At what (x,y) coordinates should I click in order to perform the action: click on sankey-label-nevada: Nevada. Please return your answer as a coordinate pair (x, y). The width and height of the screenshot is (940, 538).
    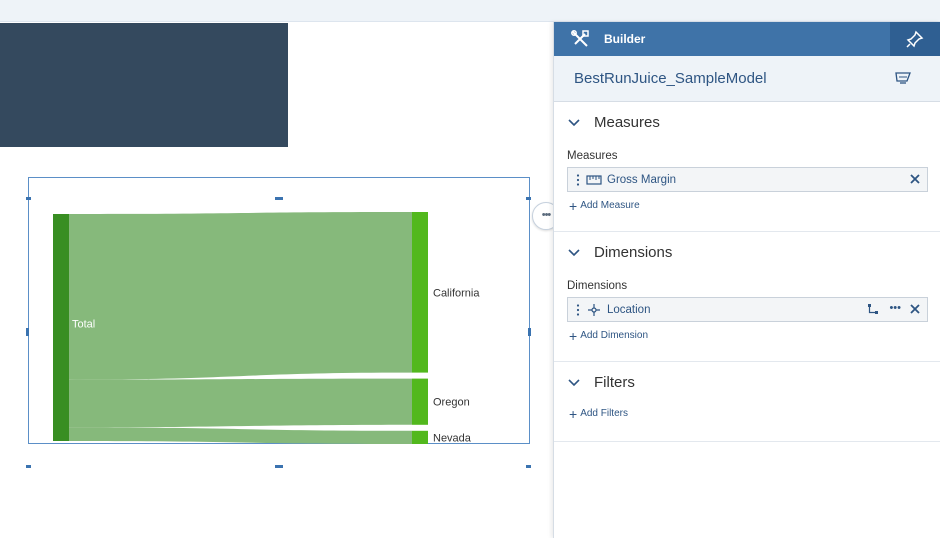
    Looking at the image, I should click on (452, 438).